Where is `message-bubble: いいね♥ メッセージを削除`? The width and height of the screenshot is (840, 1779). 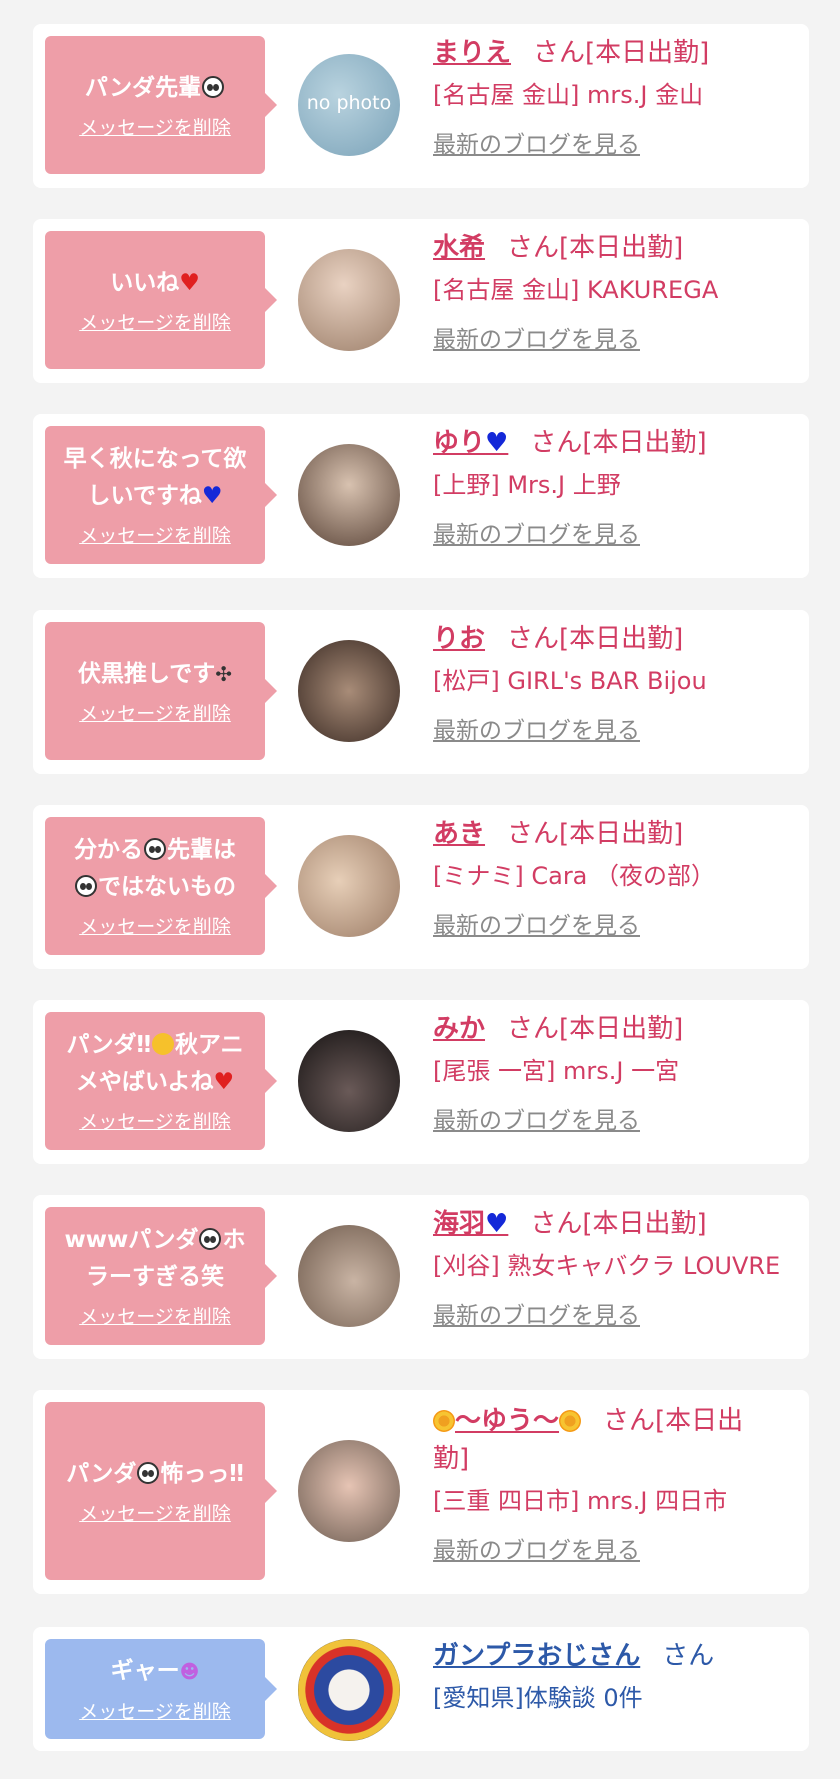 message-bubble: いいね♥ メッセージを削除 is located at coordinates (161, 300).